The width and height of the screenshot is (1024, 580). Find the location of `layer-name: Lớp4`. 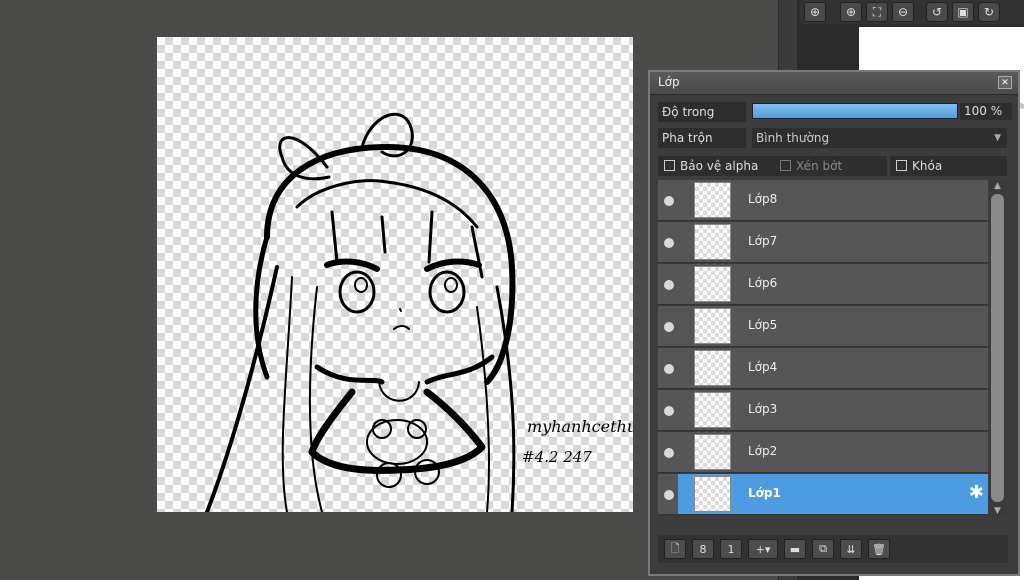

layer-name: Lớp4 is located at coordinates (763, 367).